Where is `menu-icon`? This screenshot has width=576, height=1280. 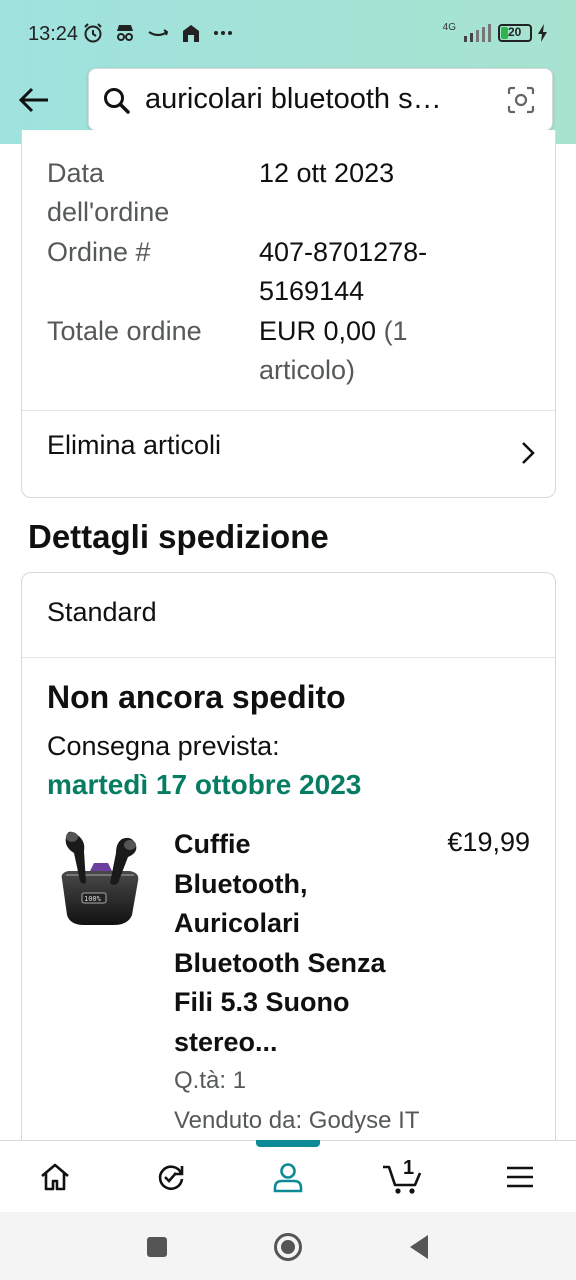 menu-icon is located at coordinates (520, 1177).